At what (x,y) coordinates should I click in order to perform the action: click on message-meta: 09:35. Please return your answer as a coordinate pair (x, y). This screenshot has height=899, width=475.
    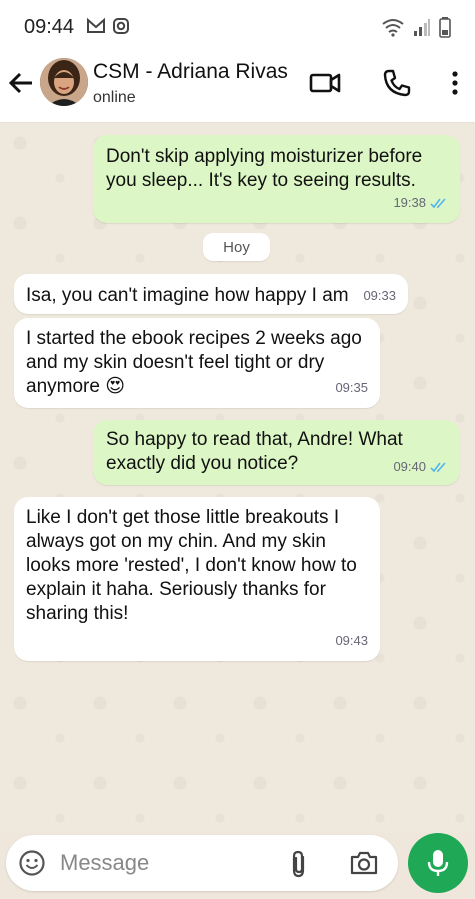
    Looking at the image, I should click on (351, 388).